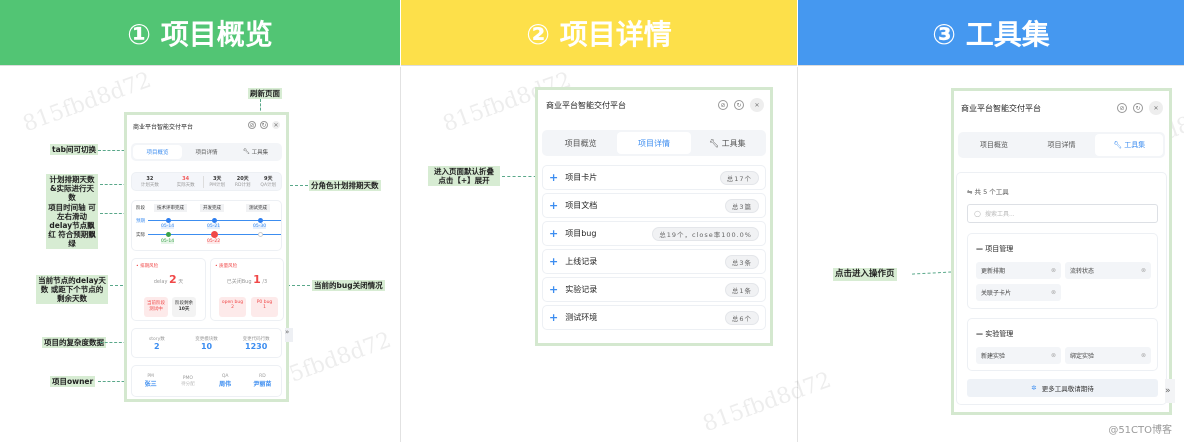 This screenshot has height=442, width=1184. I want to click on annotation-complexity: 项目的复杂度数据, so click(74, 342).